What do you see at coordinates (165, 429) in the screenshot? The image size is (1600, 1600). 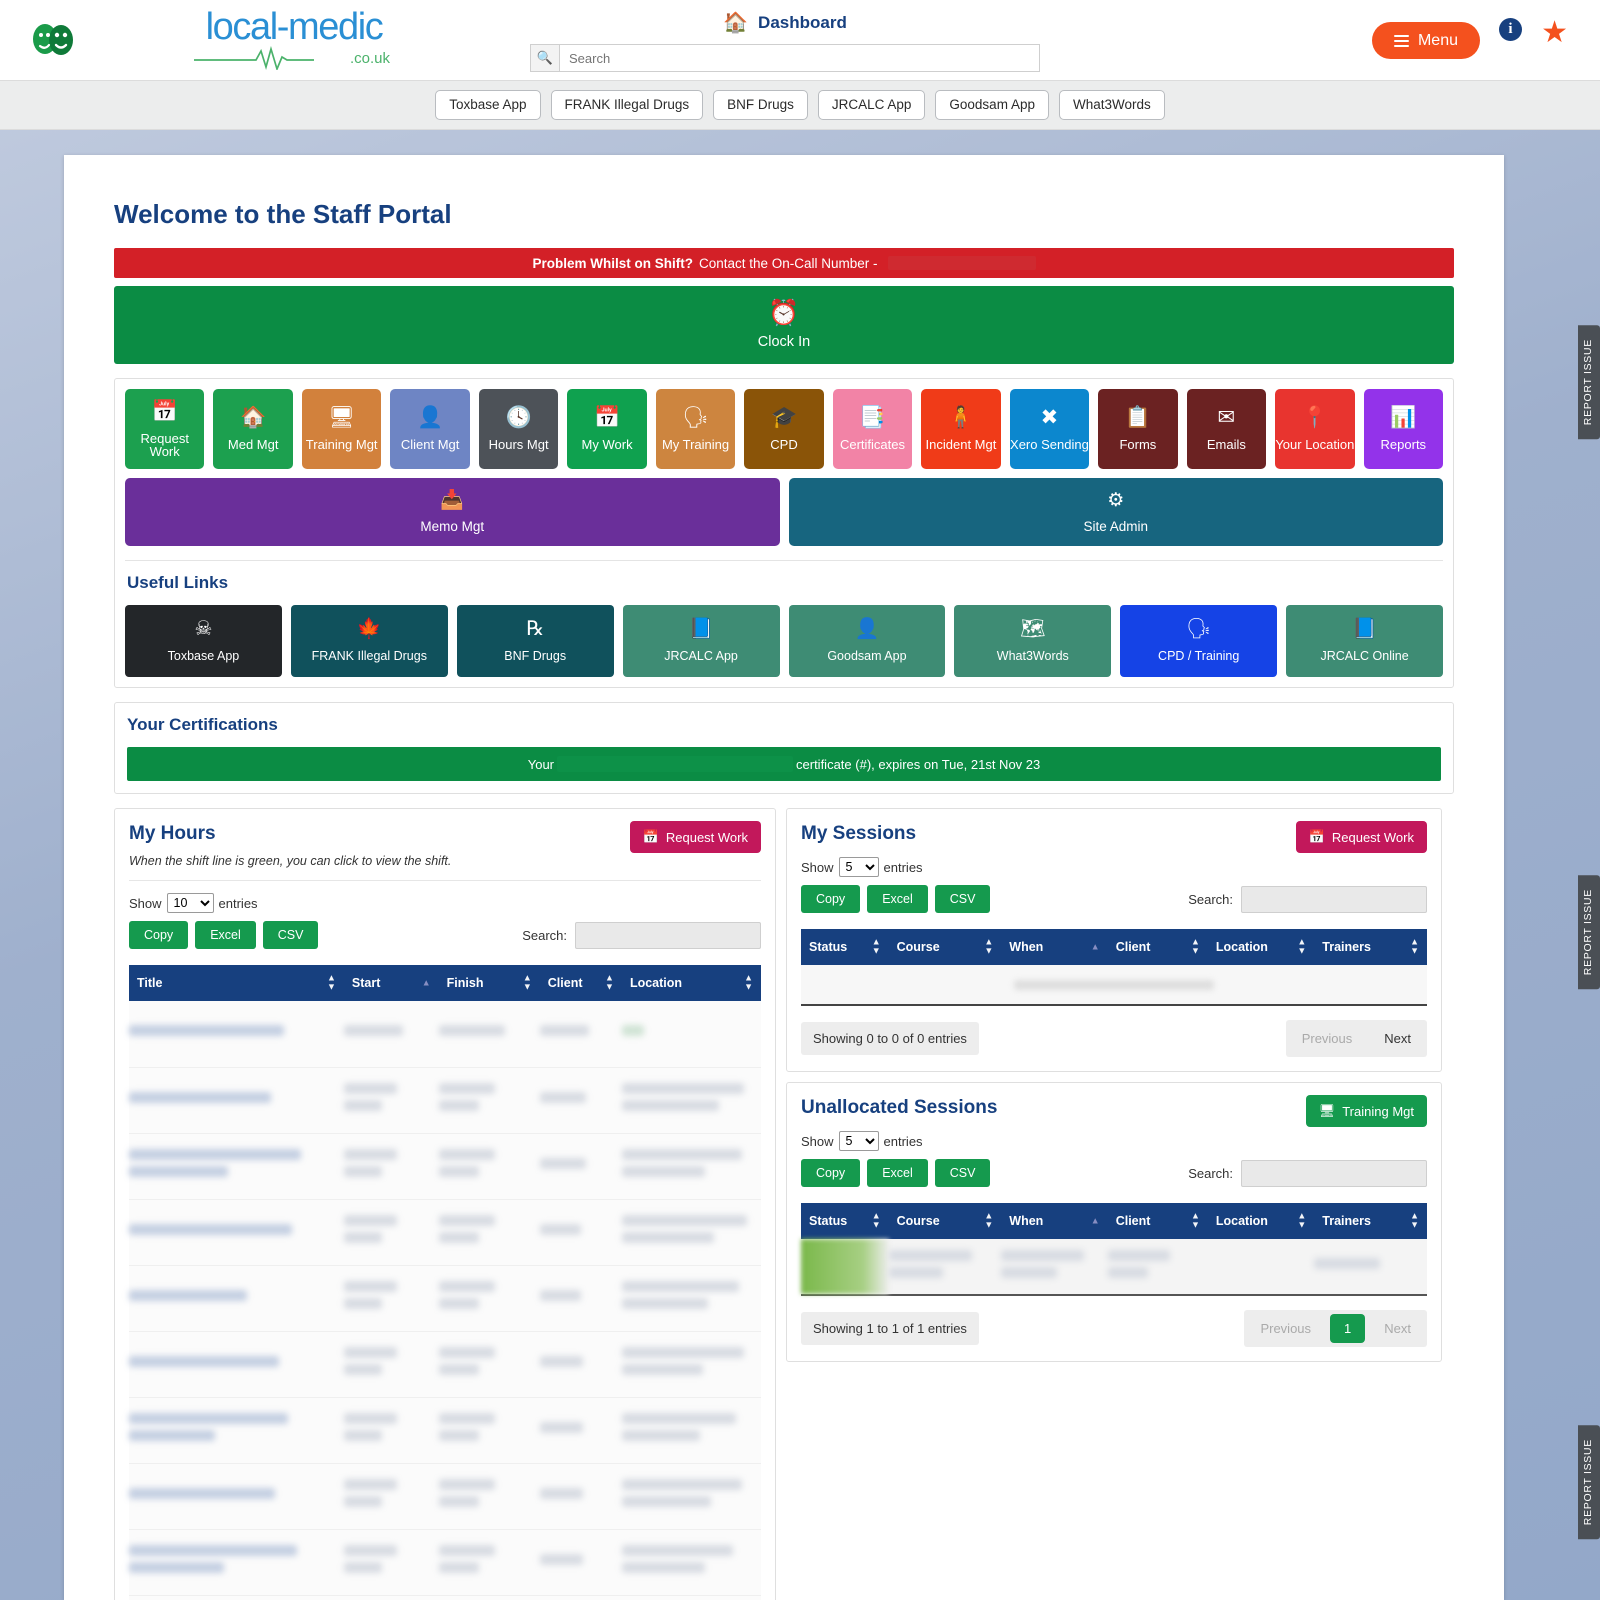 I see `tile-request-work: 📅 Request Work` at bounding box center [165, 429].